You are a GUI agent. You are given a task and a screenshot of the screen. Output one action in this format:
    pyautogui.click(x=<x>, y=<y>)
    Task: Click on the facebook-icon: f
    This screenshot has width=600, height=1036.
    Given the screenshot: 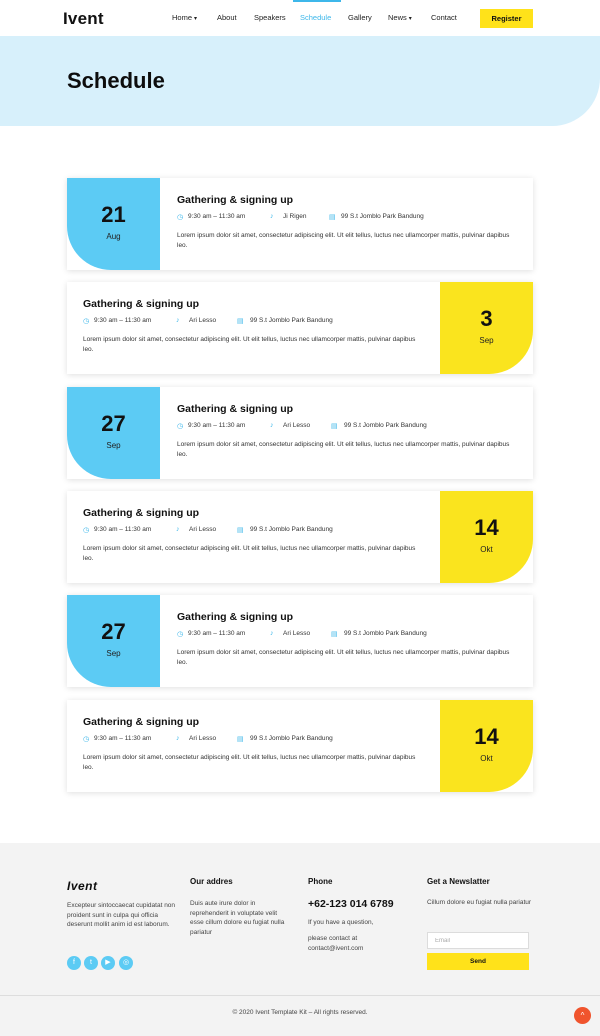 What is the action you would take?
    pyautogui.click(x=74, y=963)
    